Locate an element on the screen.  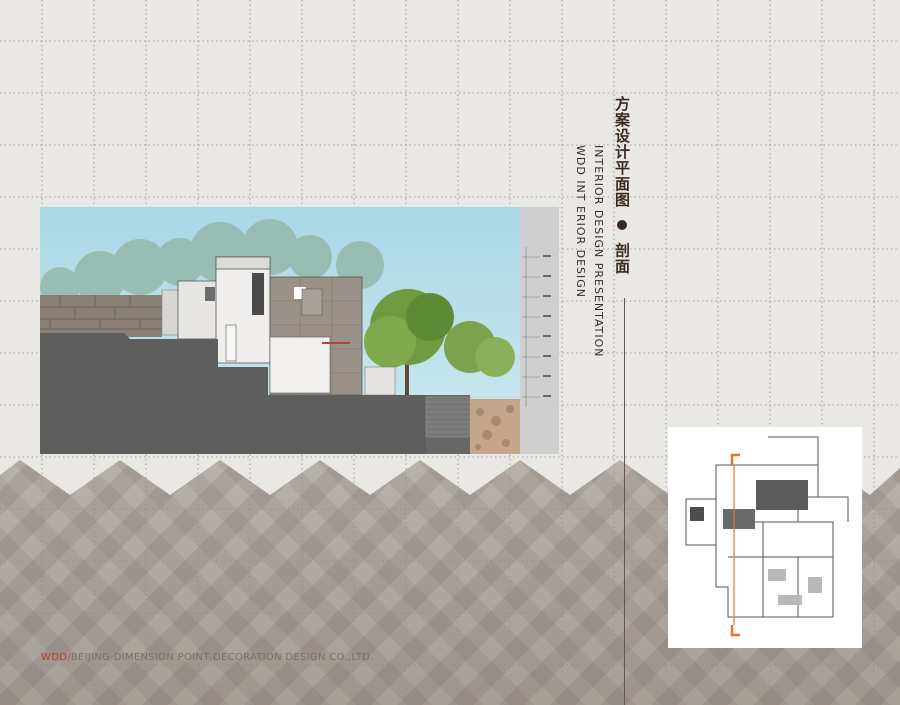
plan-dark-block-mid is located at coordinates (739, 519).